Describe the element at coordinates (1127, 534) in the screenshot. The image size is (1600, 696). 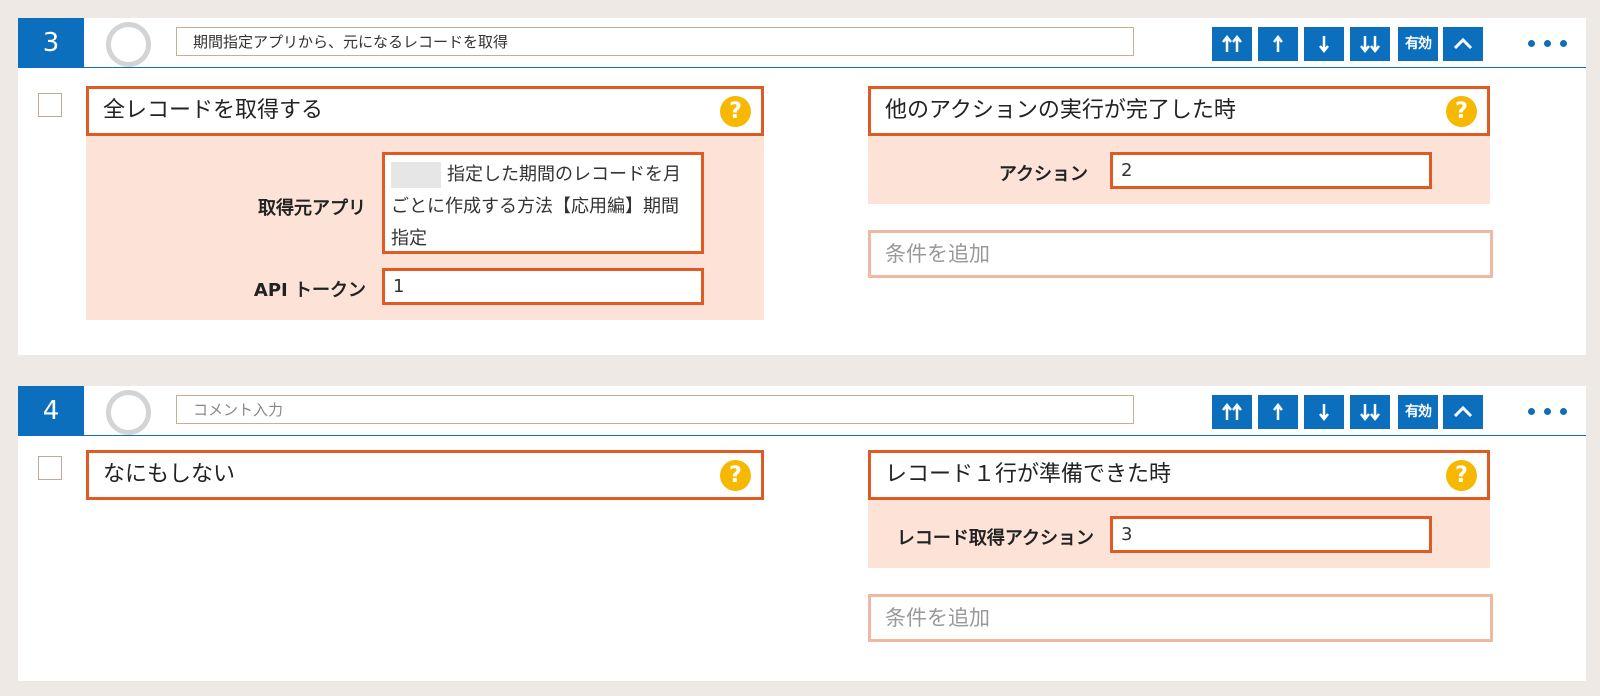
I see `record-action-value: 3` at that location.